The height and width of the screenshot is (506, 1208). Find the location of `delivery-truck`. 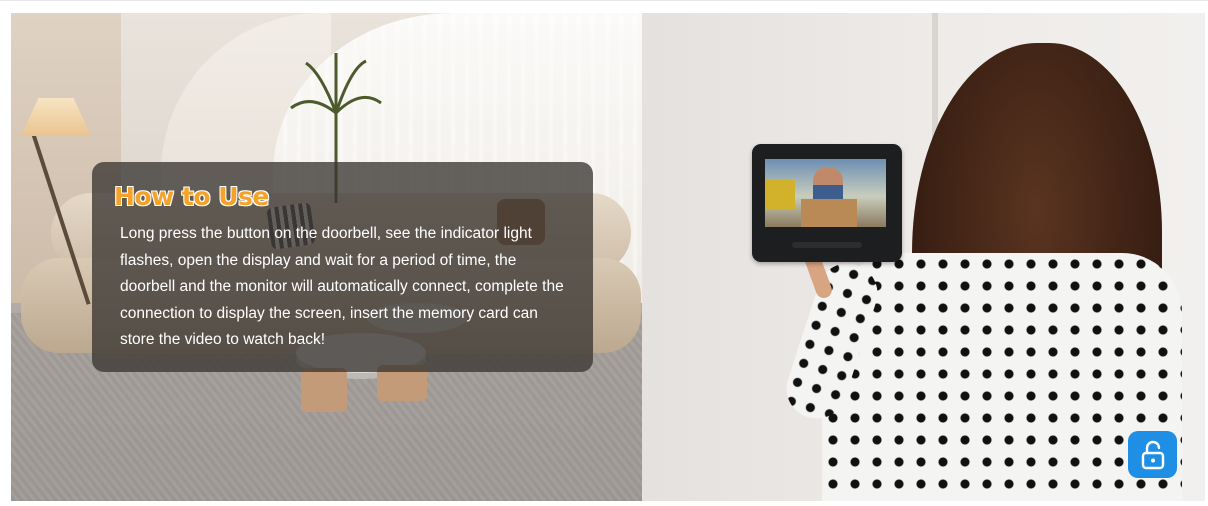

delivery-truck is located at coordinates (780, 194).